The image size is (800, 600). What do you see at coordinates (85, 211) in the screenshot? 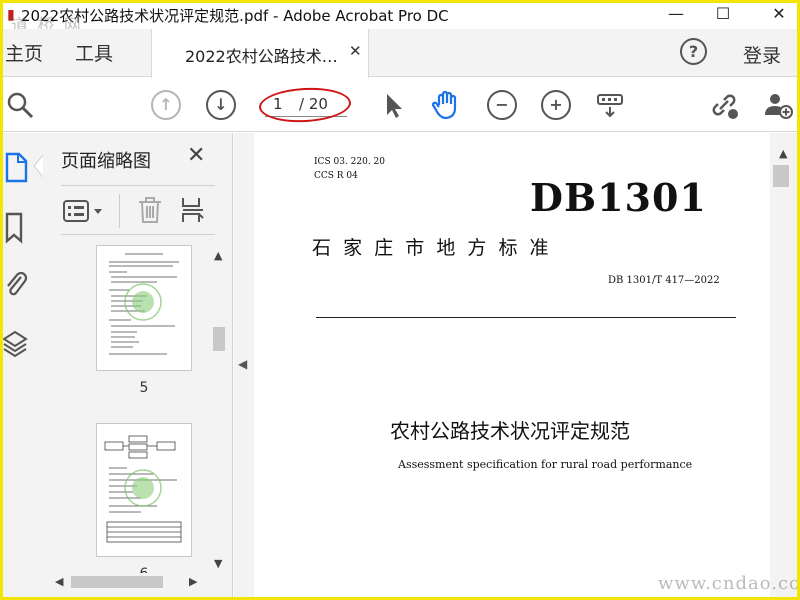
I see `options-menu-icon` at bounding box center [85, 211].